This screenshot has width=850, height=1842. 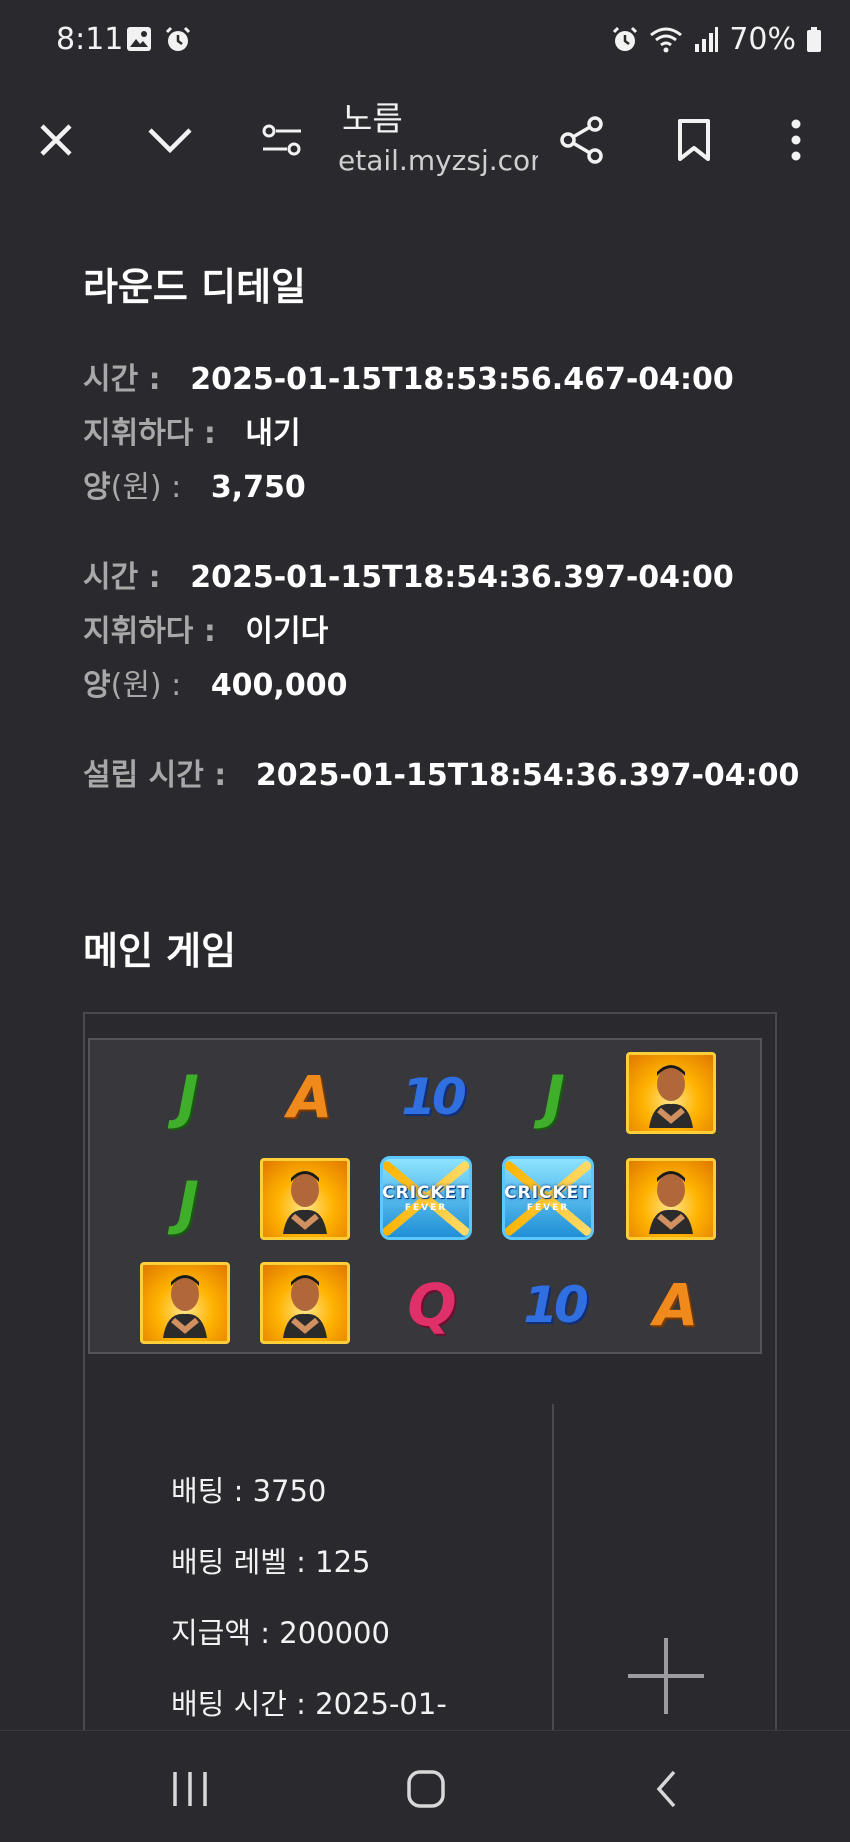 I want to click on settle-time-row: 설립 시간 : 2025-01-15T18:54:36.397-04:00, so click(x=441, y=772).